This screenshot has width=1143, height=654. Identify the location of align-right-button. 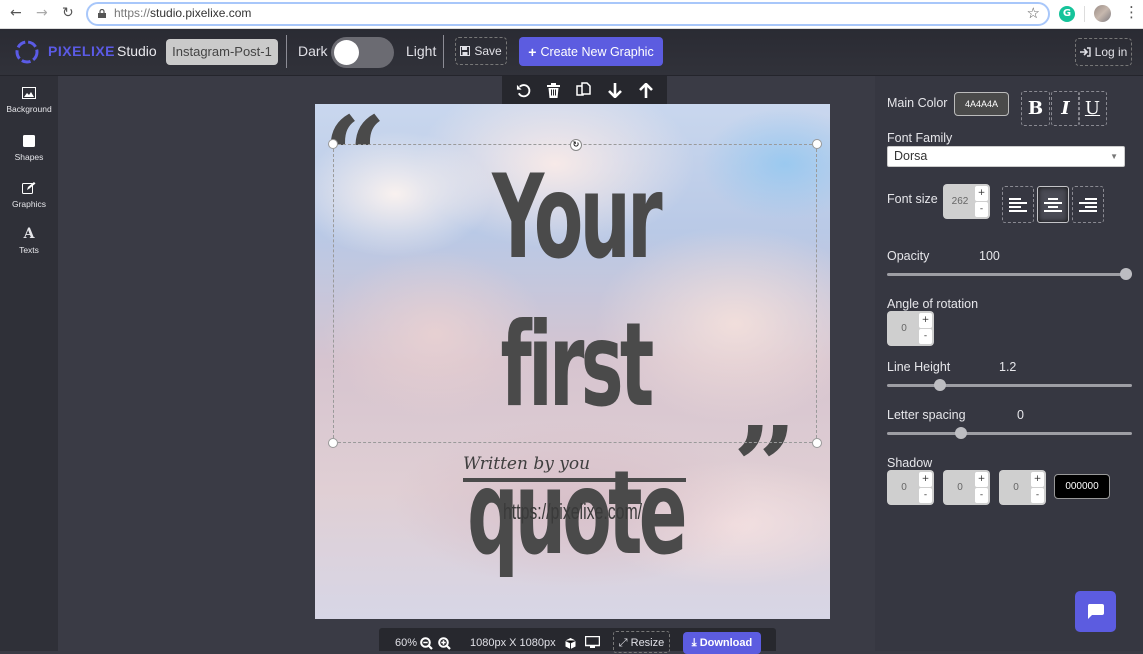
(1088, 204).